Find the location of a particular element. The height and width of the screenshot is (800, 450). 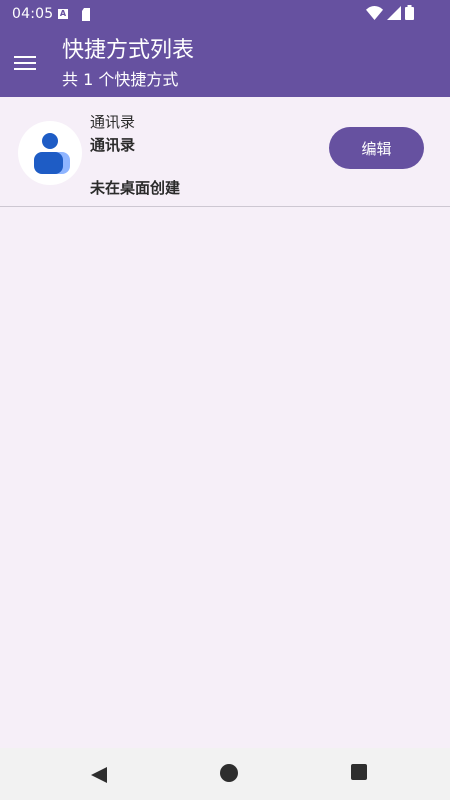

app-label: 通讯录 is located at coordinates (113, 122).